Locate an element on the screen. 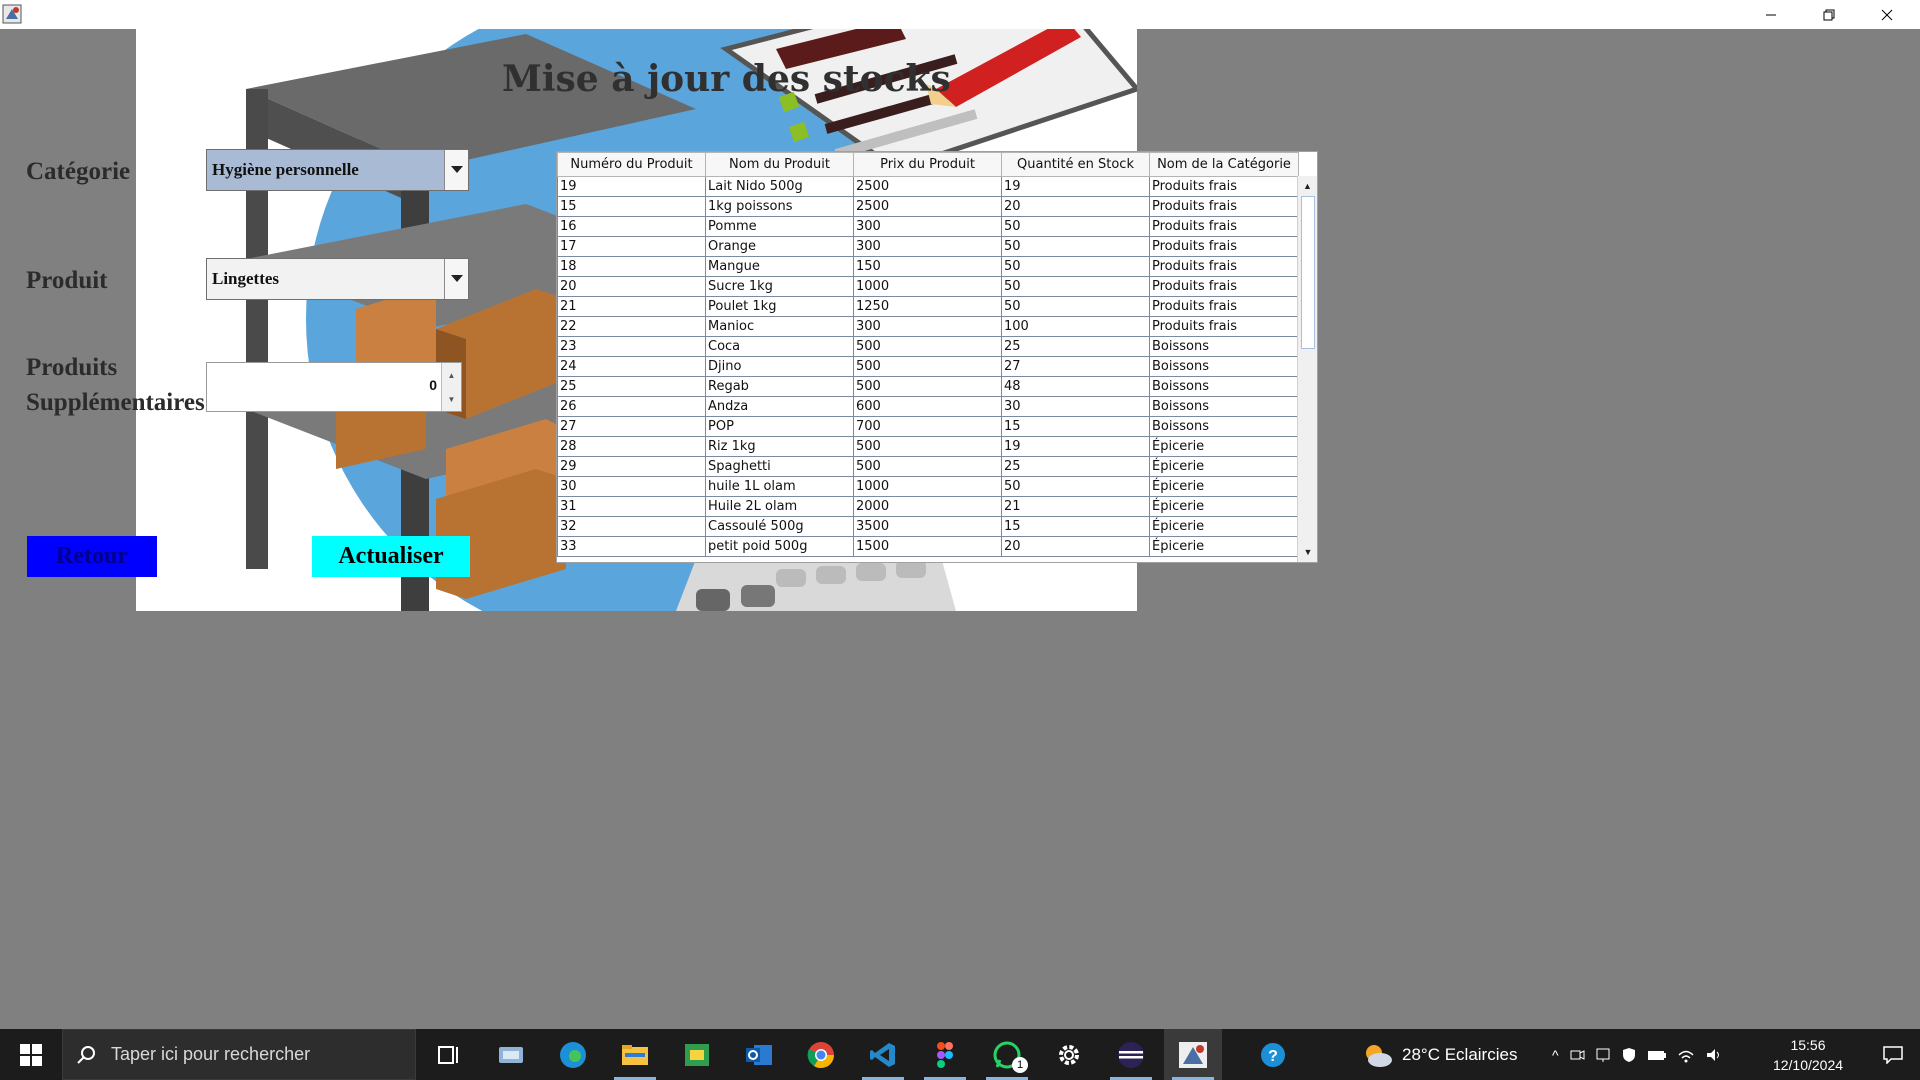 This screenshot has width=1920, height=1080. system-clock: 15:56 12/10/2024 is located at coordinates (1808, 1055).